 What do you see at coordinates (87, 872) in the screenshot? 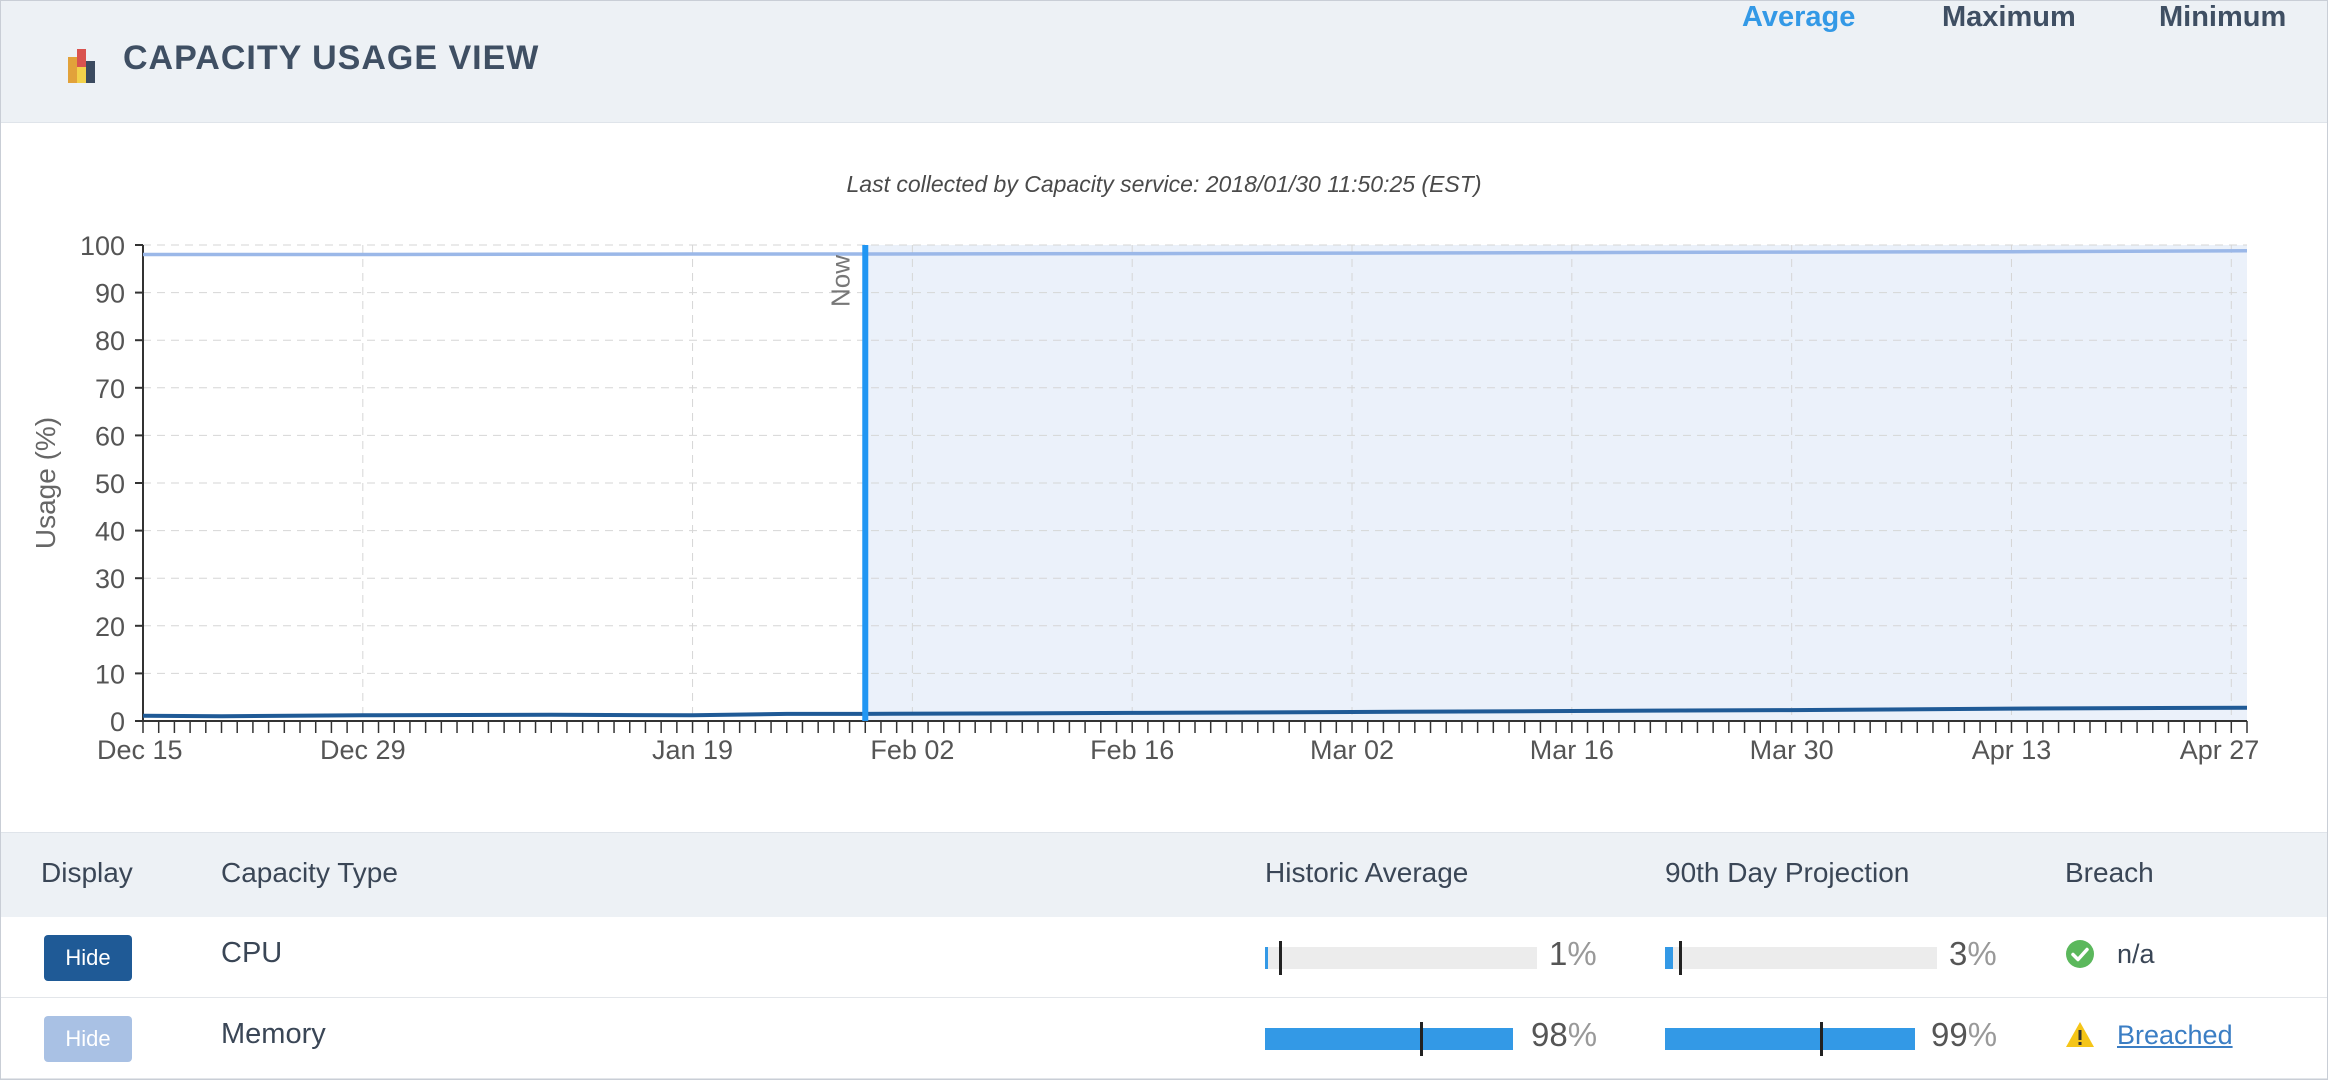
I see `header-display: Display` at bounding box center [87, 872].